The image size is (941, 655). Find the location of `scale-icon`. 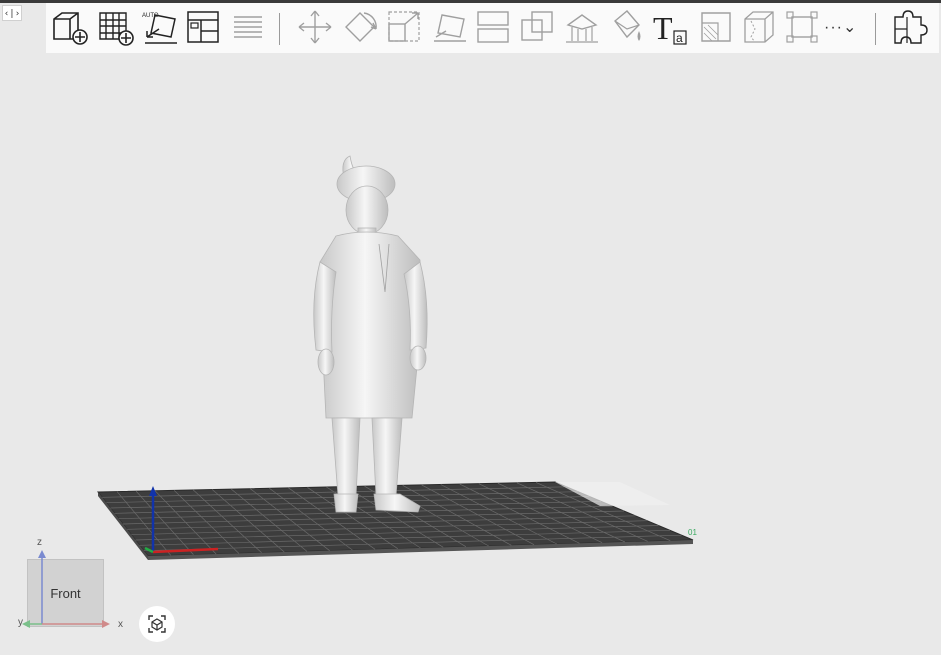

scale-icon is located at coordinates (404, 26).